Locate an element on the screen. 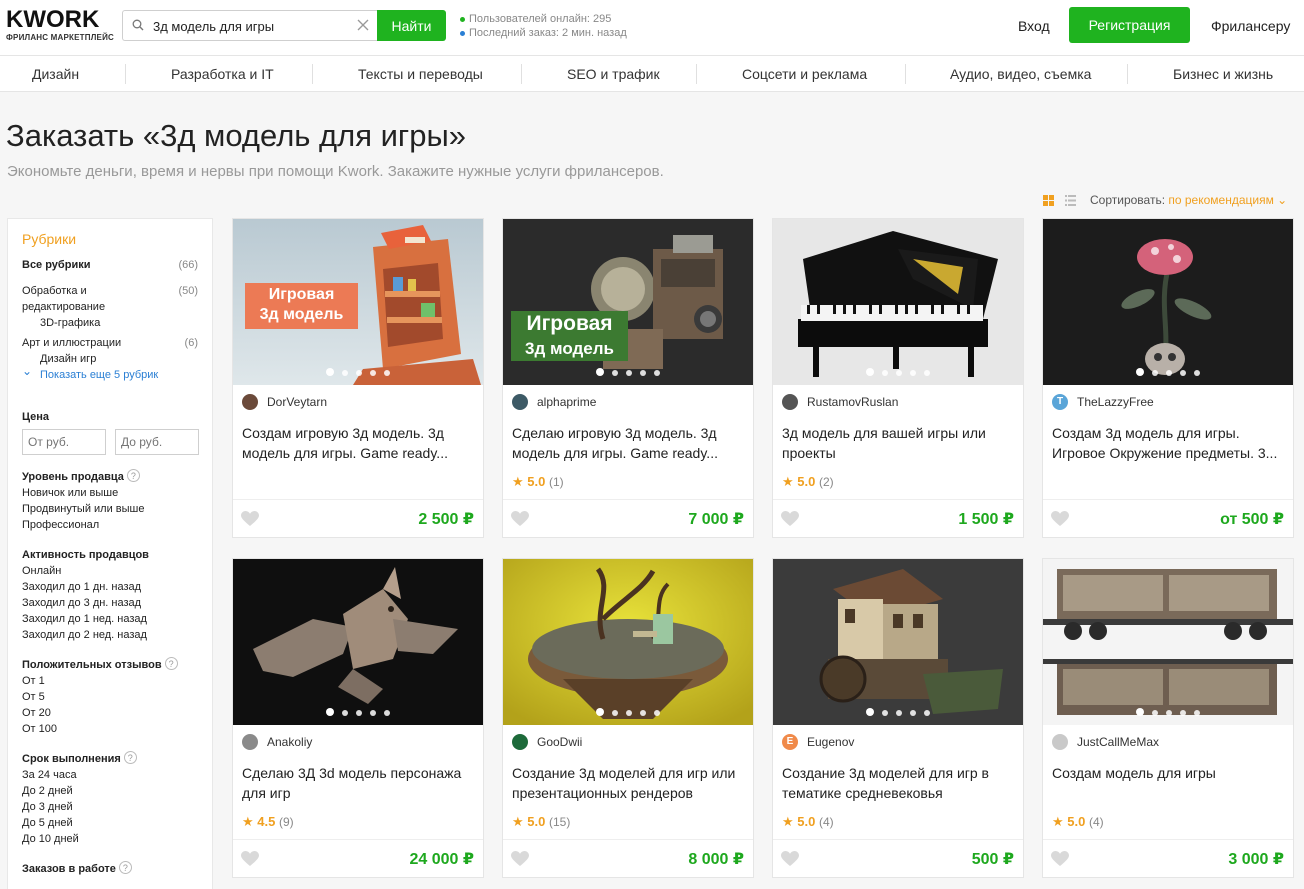 The width and height of the screenshot is (1304, 889). seller-info: DorVeytarn is located at coordinates (358, 402).